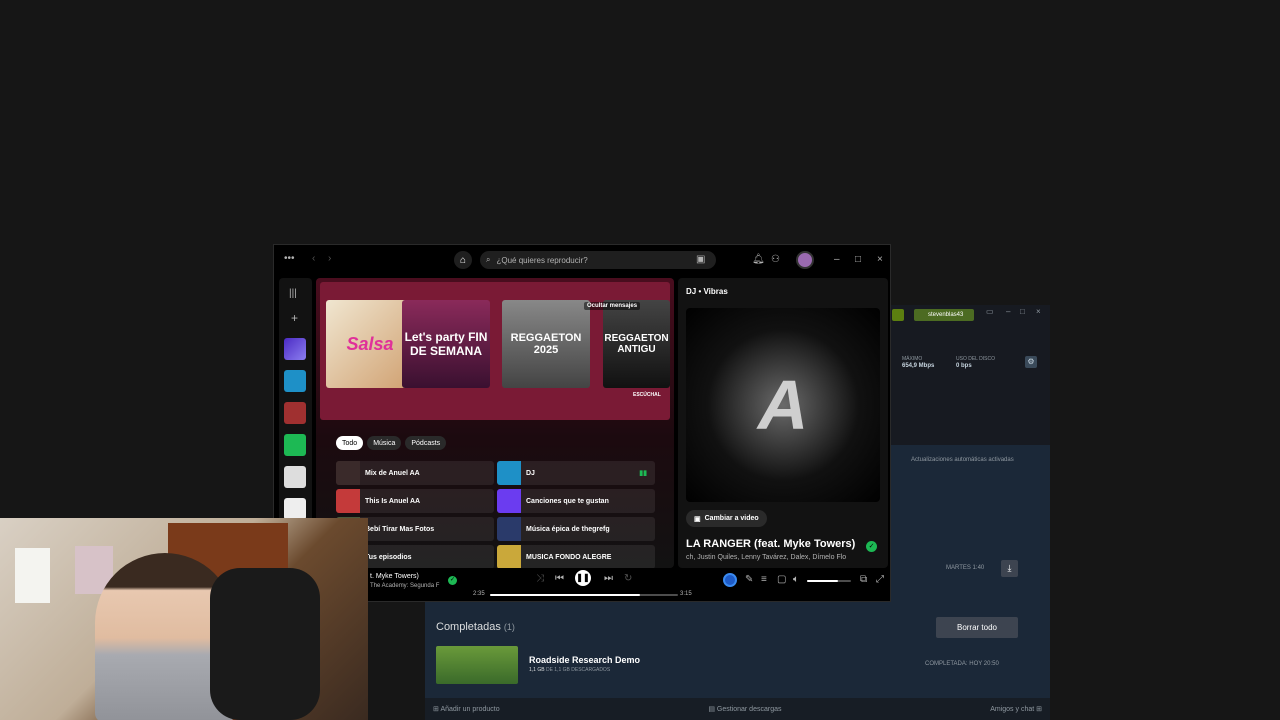 The width and height of the screenshot is (1280, 720). I want to click on next-icon: ⏭︎, so click(608, 578).